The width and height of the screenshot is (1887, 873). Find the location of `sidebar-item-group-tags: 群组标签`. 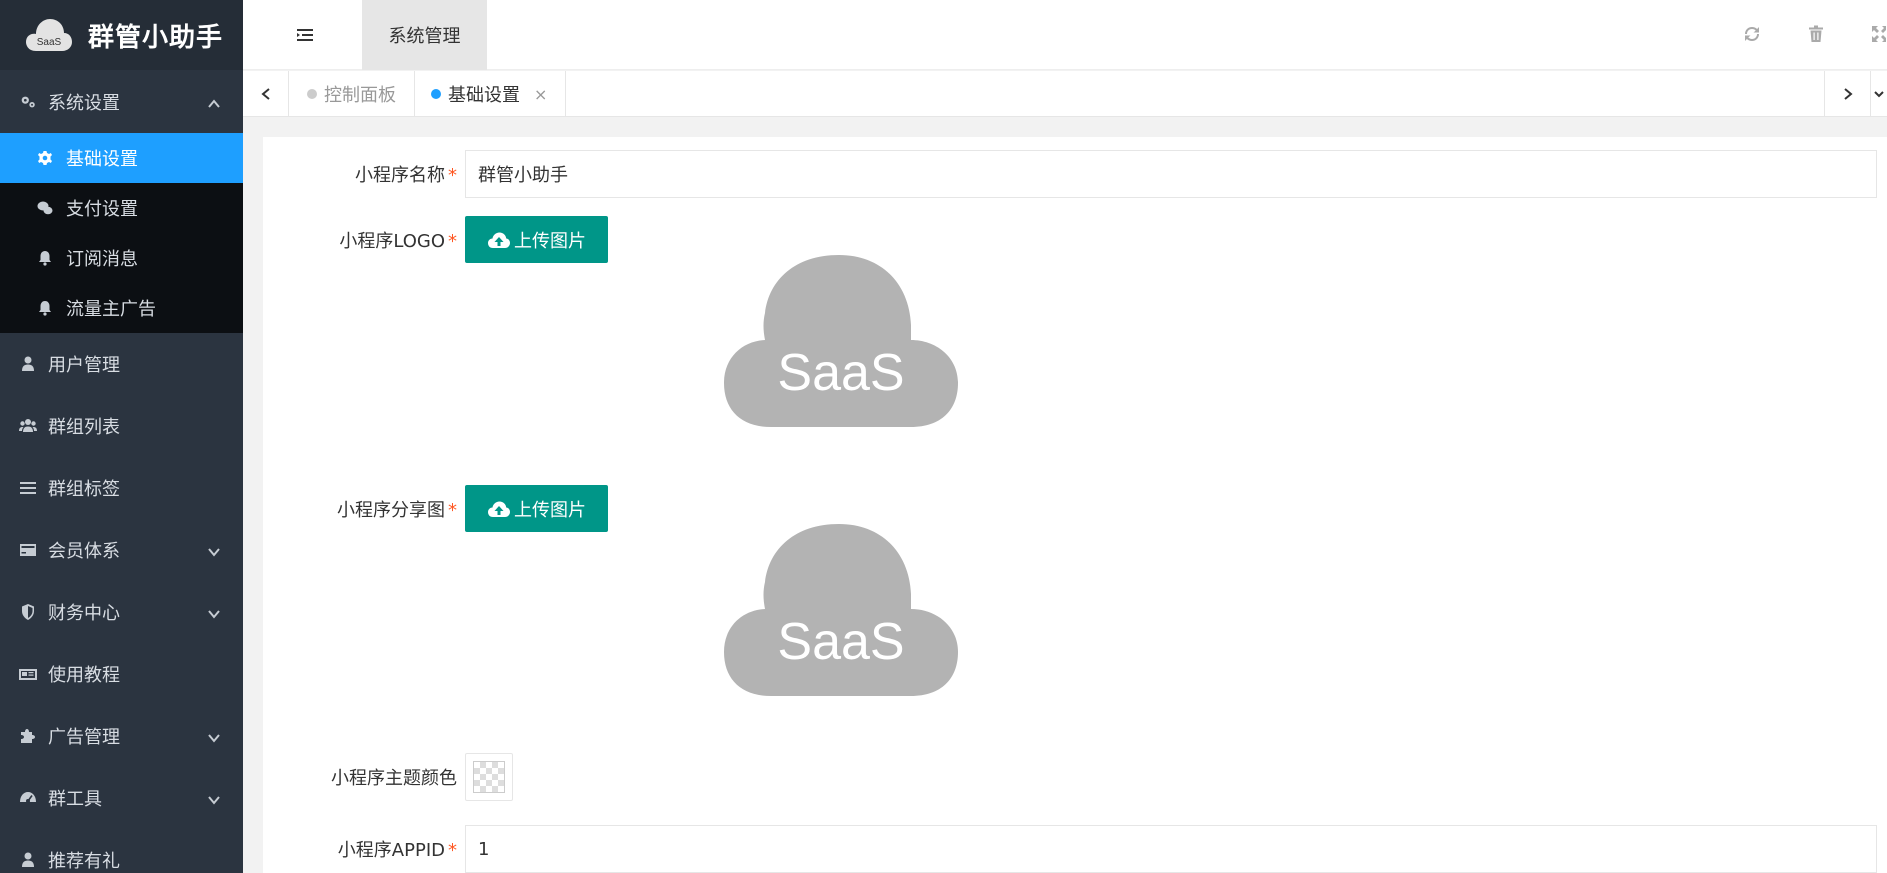

sidebar-item-group-tags: 群组标签 is located at coordinates (121, 488).